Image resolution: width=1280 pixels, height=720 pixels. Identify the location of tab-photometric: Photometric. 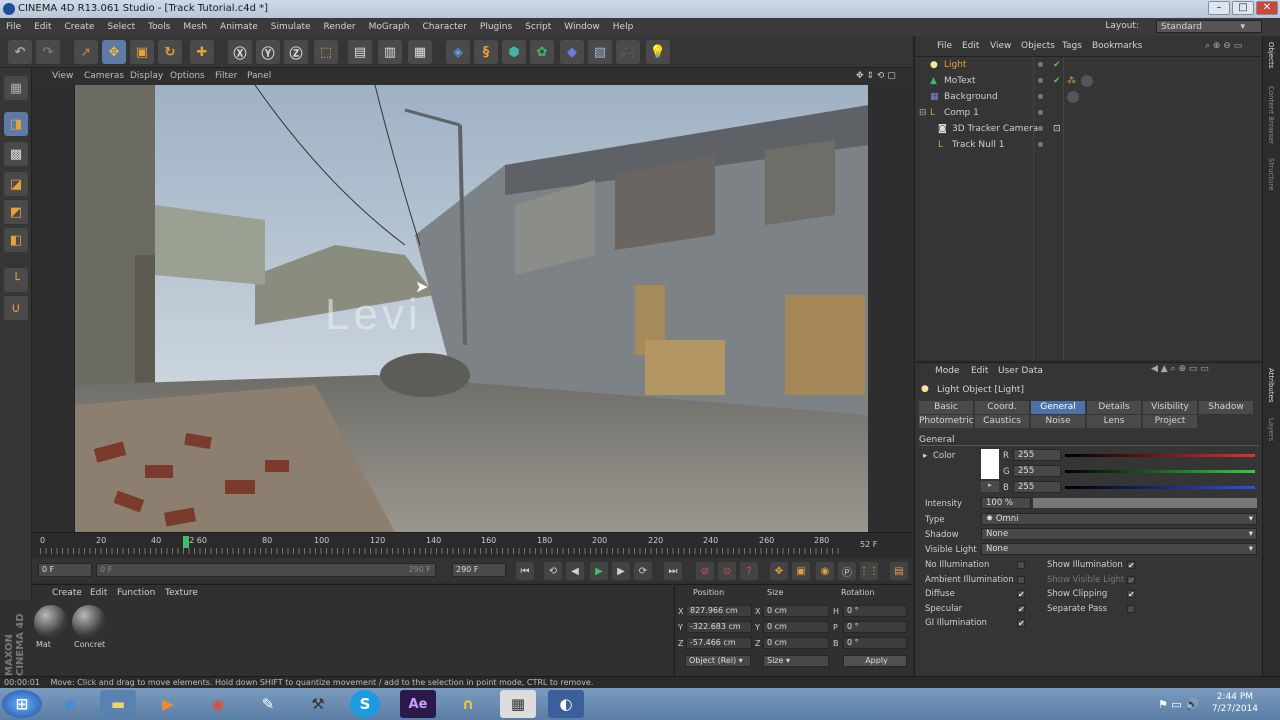
(946, 421).